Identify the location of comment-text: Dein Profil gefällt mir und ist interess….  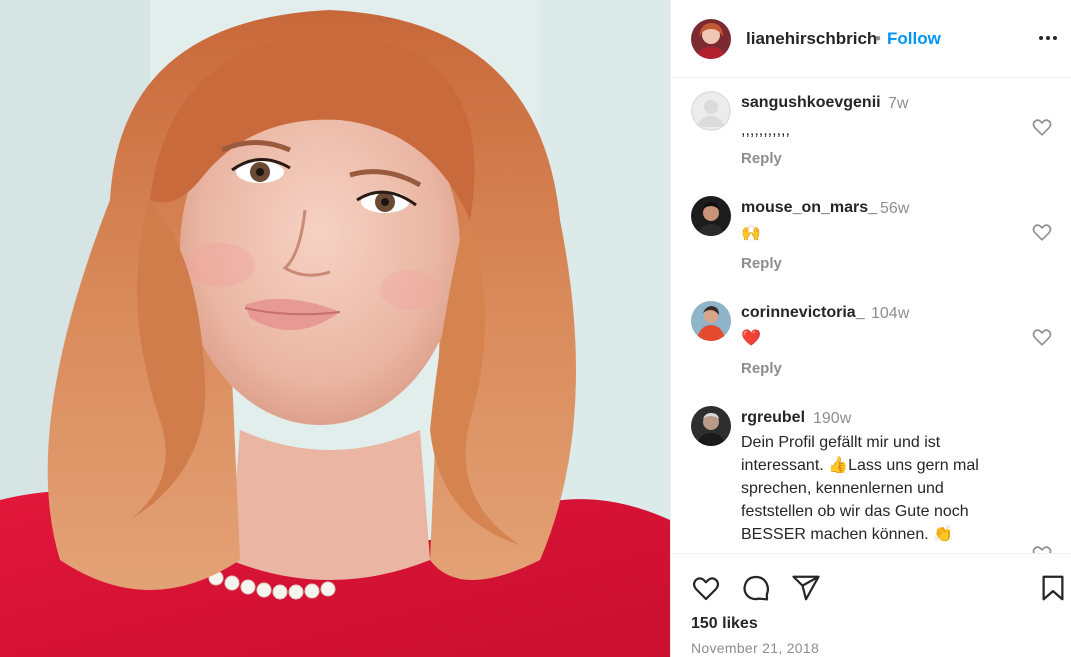
(860, 488).